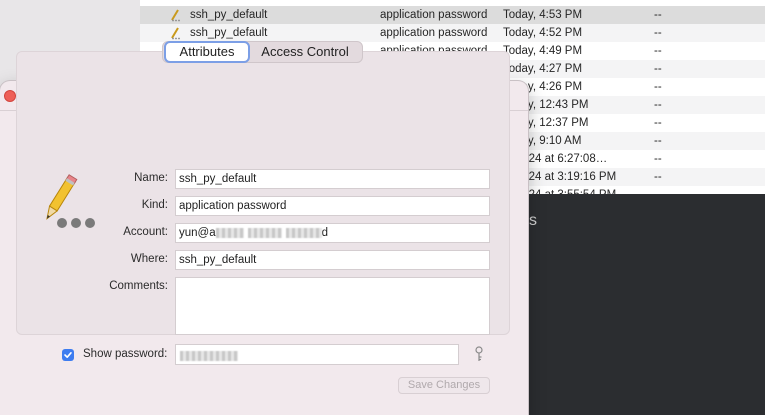 This screenshot has width=765, height=415. I want to click on account-label: Account:, so click(145, 232).